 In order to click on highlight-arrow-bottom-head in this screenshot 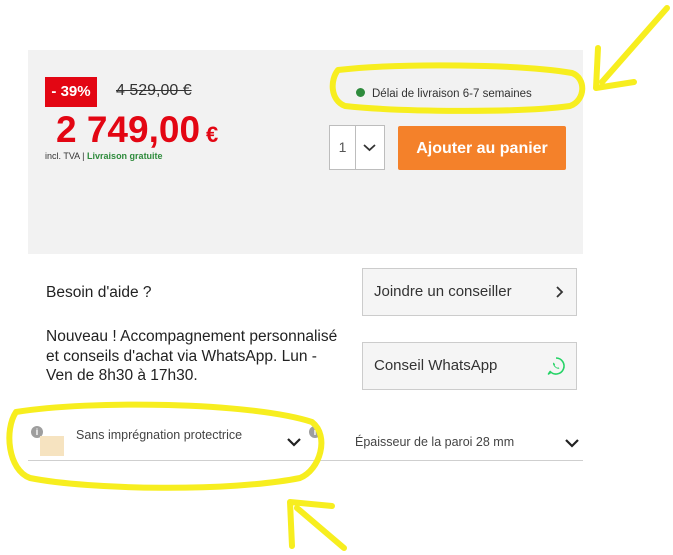, I will do `click(311, 524)`.